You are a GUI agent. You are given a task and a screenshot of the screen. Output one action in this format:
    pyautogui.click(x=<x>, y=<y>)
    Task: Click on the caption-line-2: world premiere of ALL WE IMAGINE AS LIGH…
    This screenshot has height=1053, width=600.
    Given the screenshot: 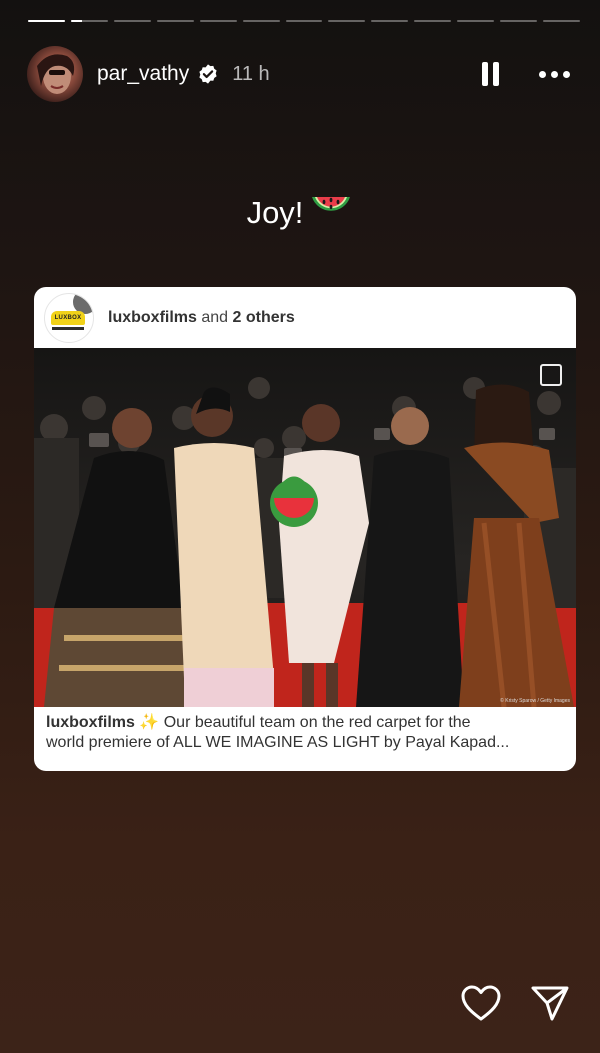 What is the action you would take?
    pyautogui.click(x=278, y=742)
    